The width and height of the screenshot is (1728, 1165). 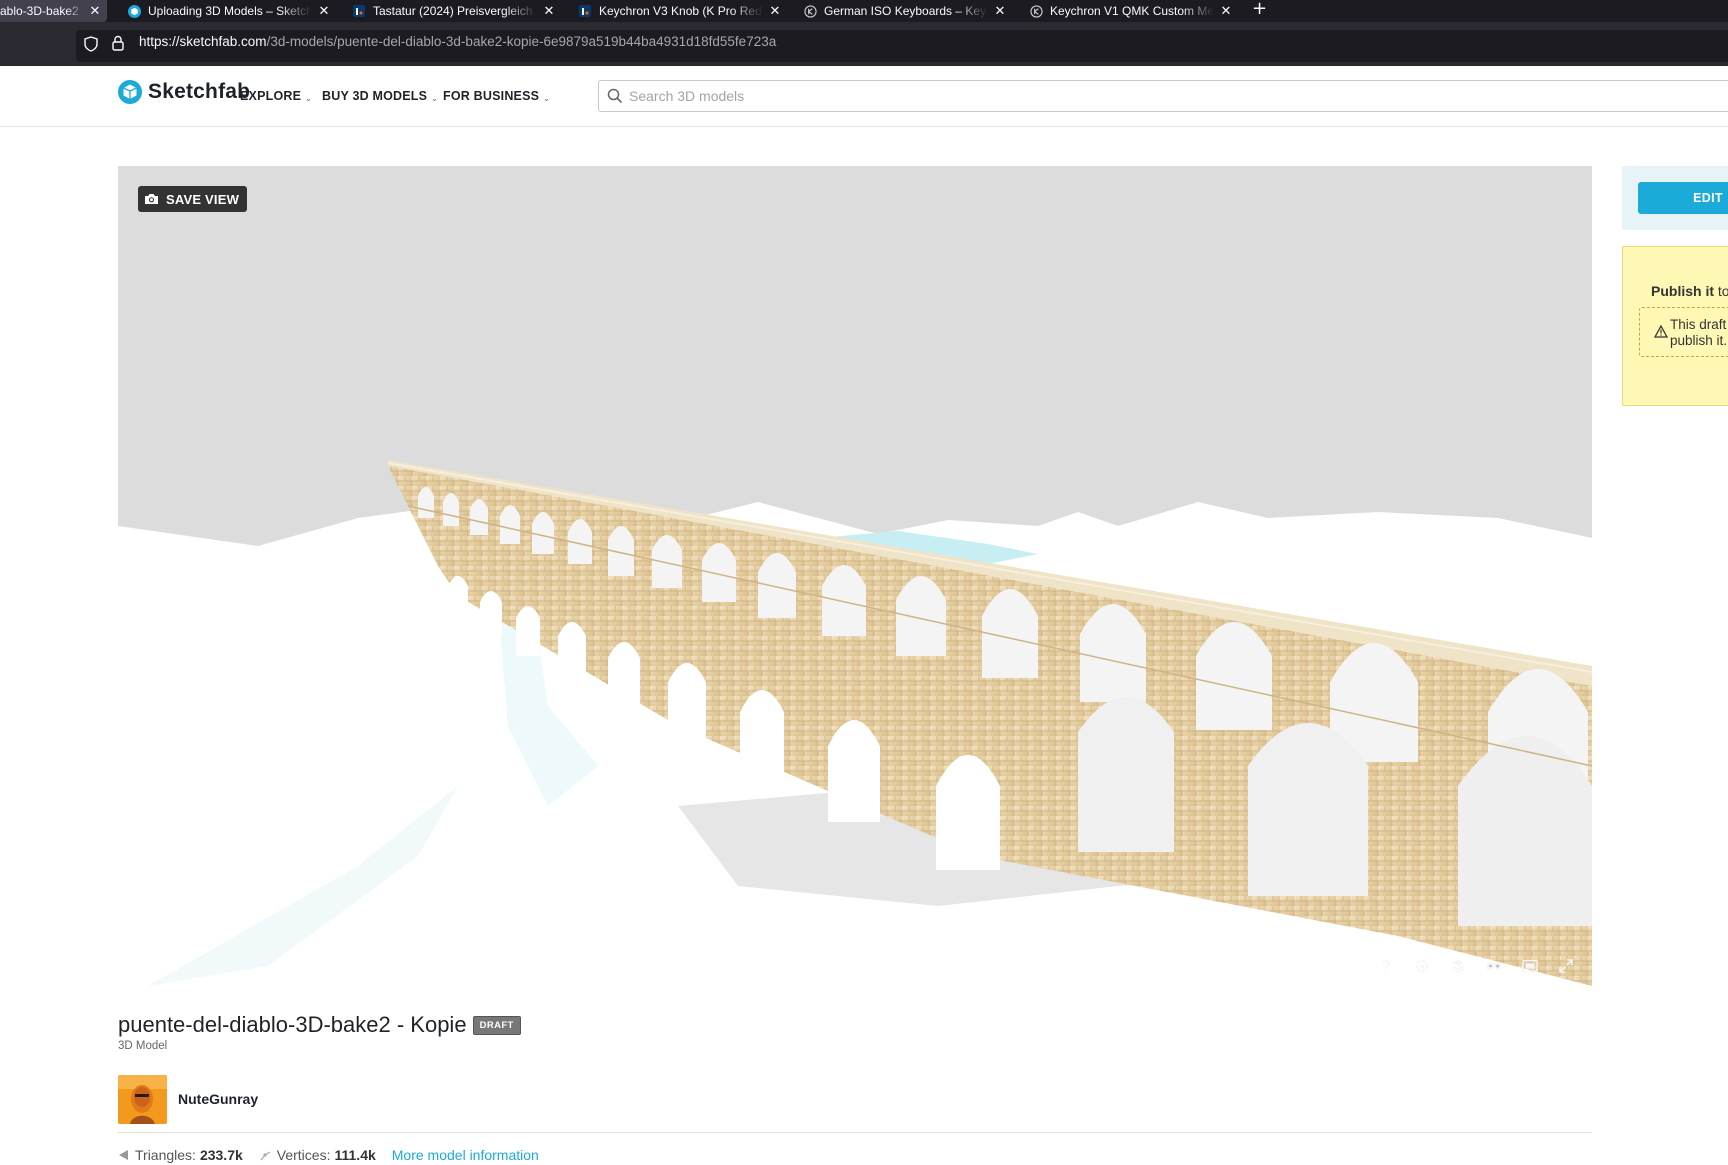 I want to click on publish-title: Publish it to, so click(x=1689, y=291).